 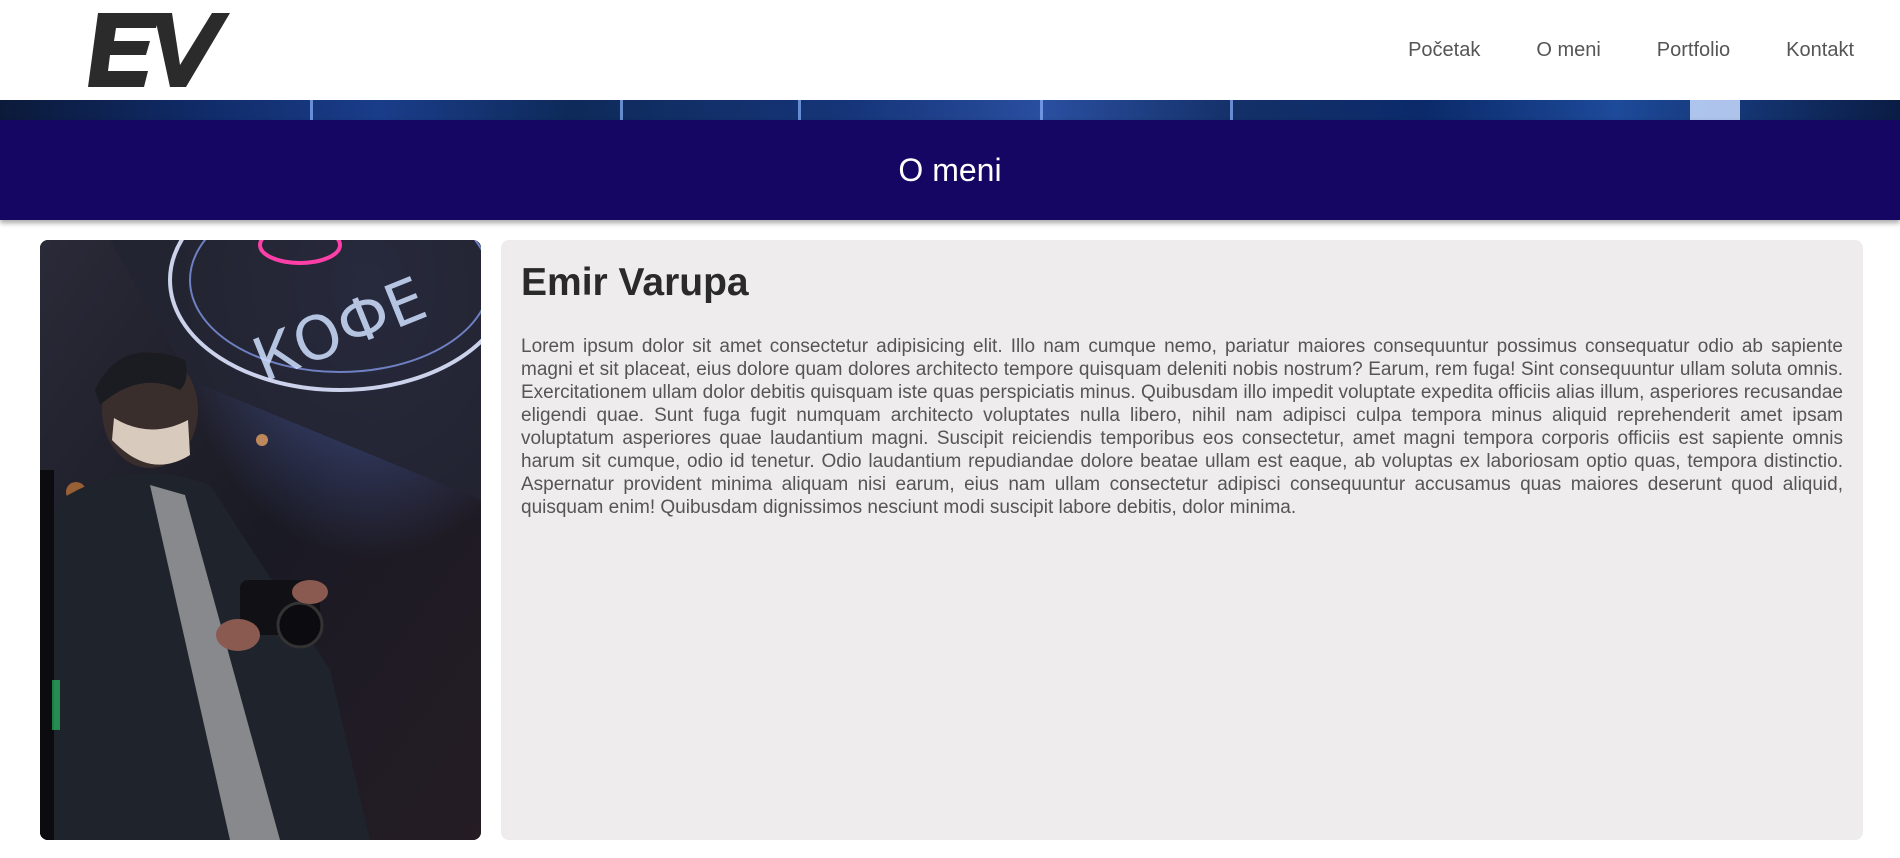 I want to click on nav-item-o-meni: O meni, so click(x=1568, y=50).